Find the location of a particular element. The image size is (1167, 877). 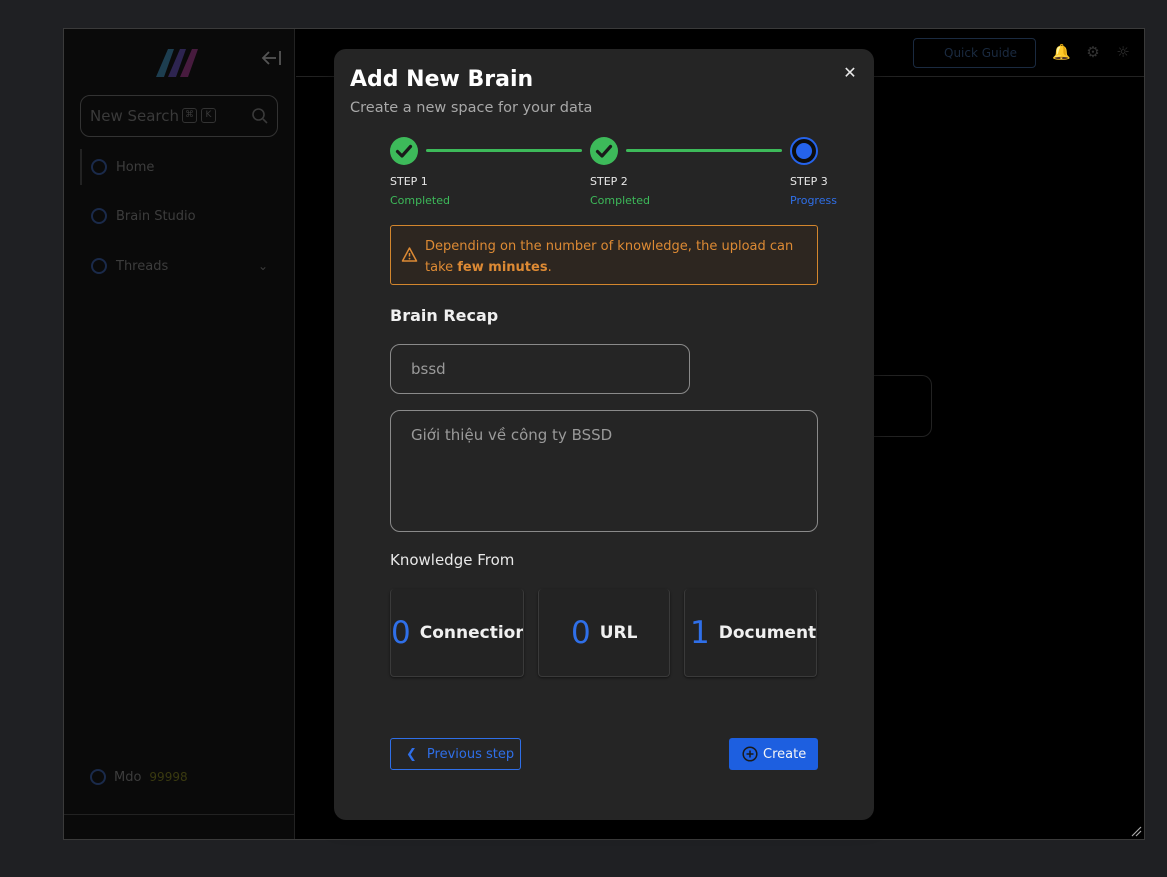

warning-icon is located at coordinates (409, 254).